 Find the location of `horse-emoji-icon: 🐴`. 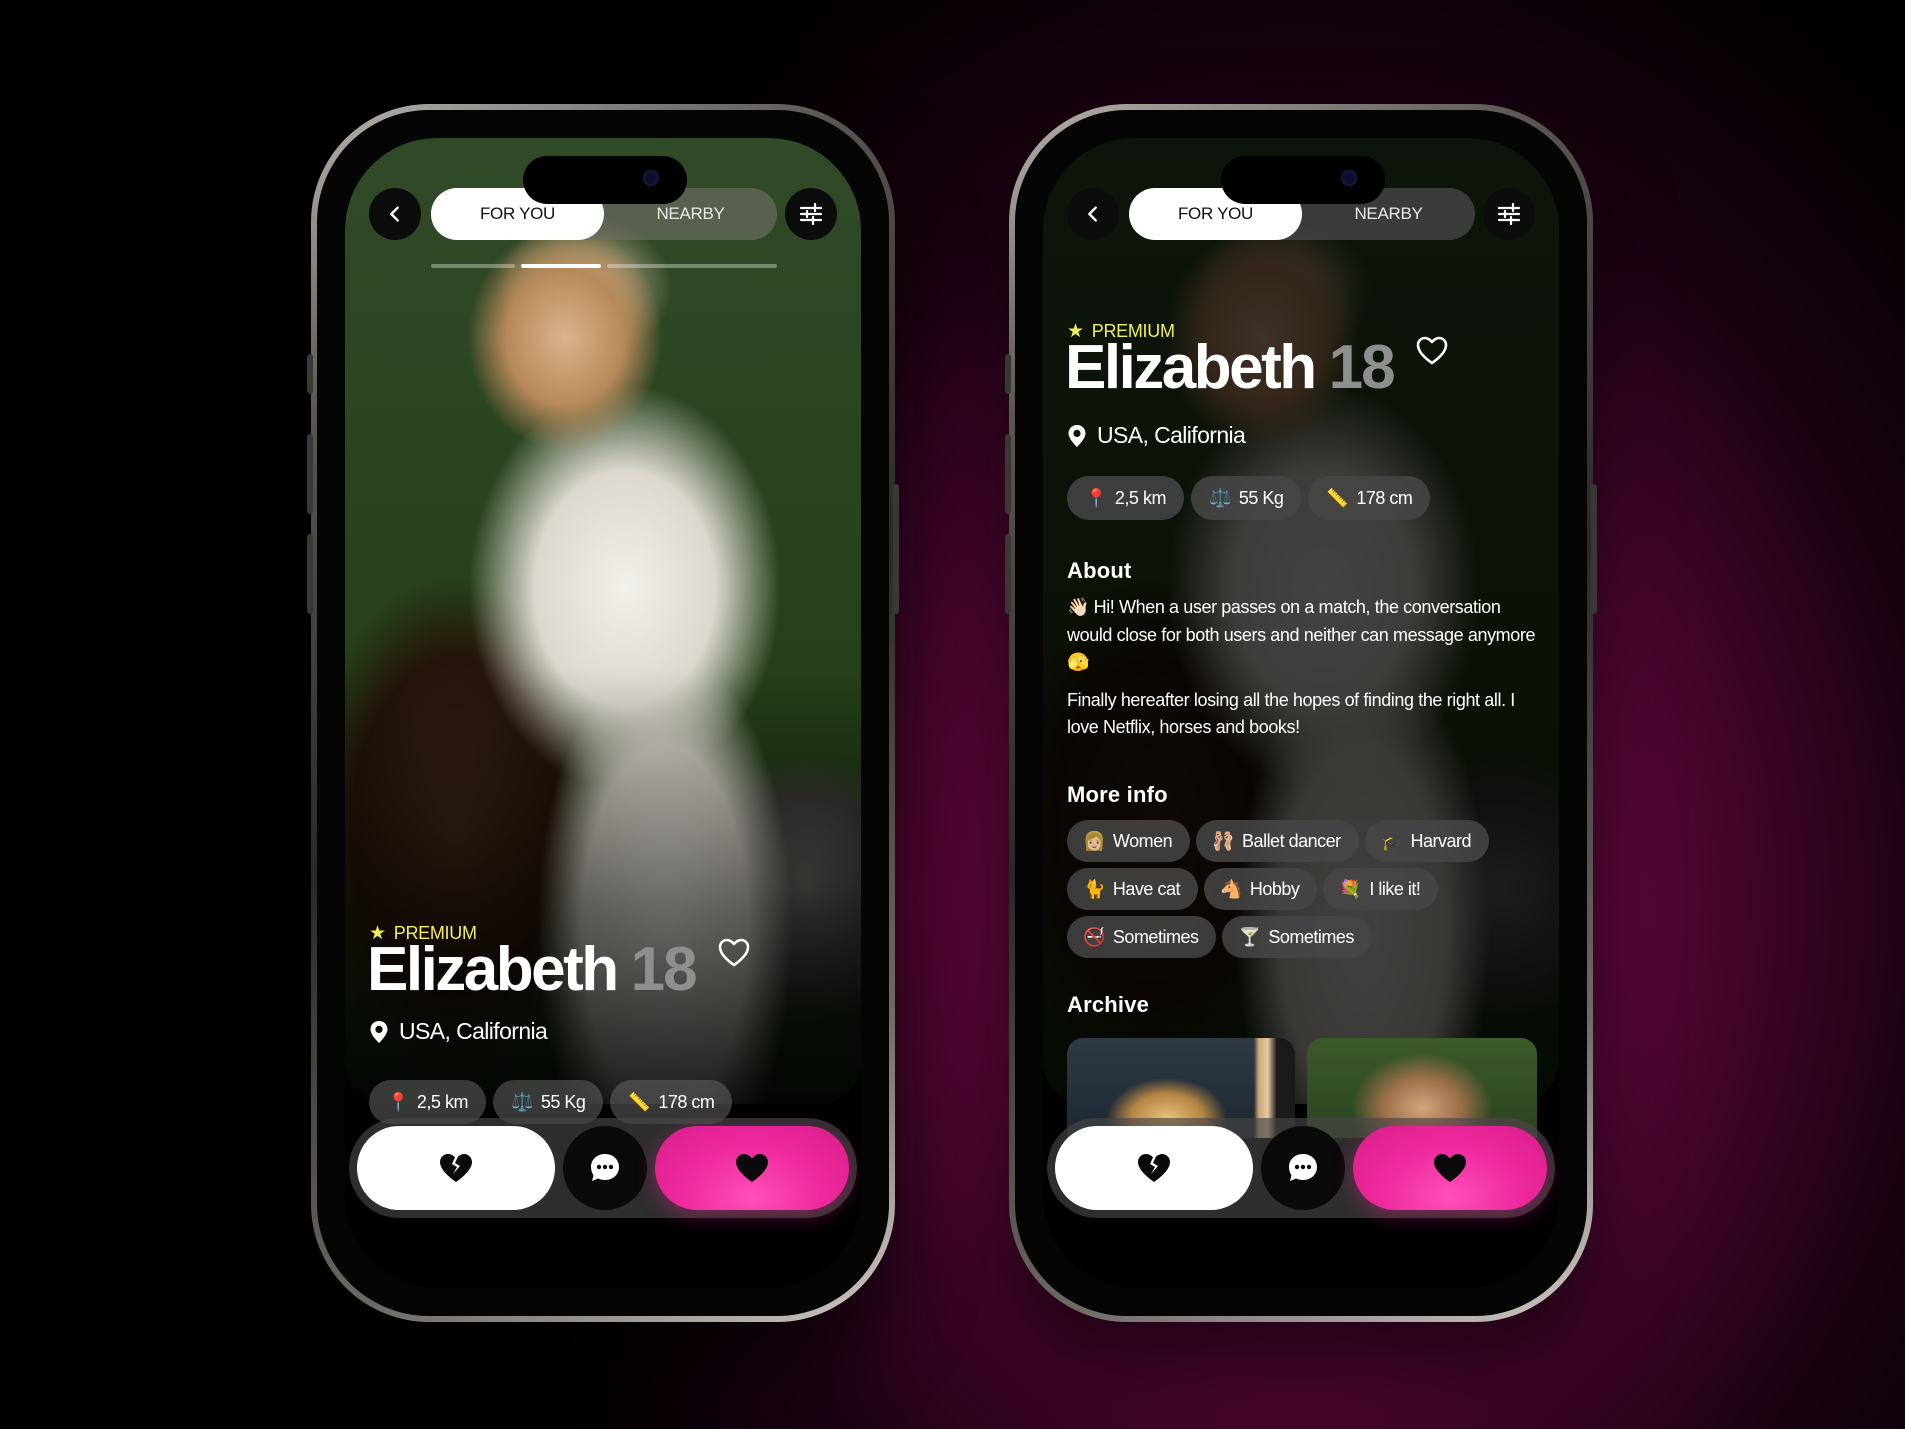

horse-emoji-icon: 🐴 is located at coordinates (1230, 888).